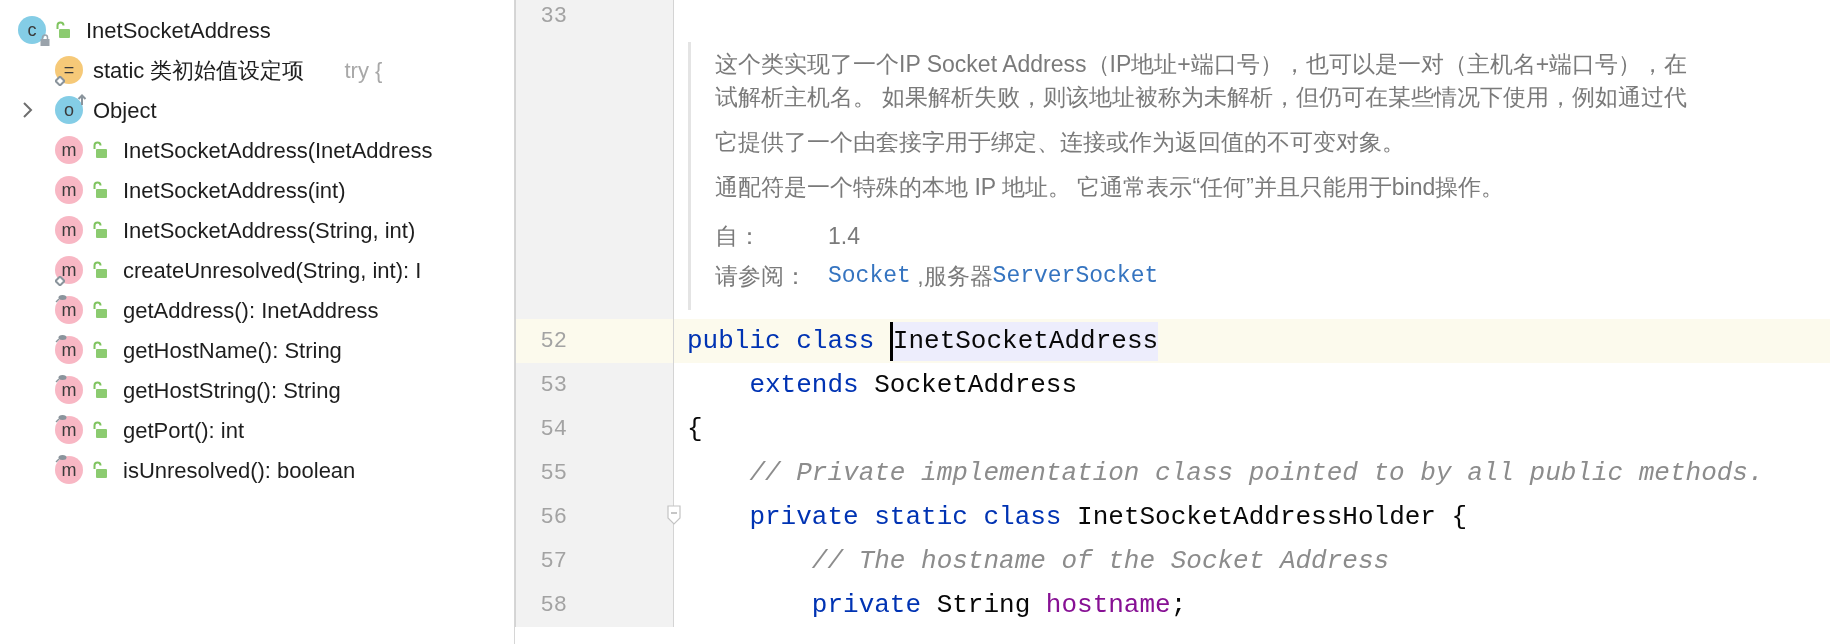 The width and height of the screenshot is (1830, 644). What do you see at coordinates (553, 385) in the screenshot?
I see `line-number: 53` at bounding box center [553, 385].